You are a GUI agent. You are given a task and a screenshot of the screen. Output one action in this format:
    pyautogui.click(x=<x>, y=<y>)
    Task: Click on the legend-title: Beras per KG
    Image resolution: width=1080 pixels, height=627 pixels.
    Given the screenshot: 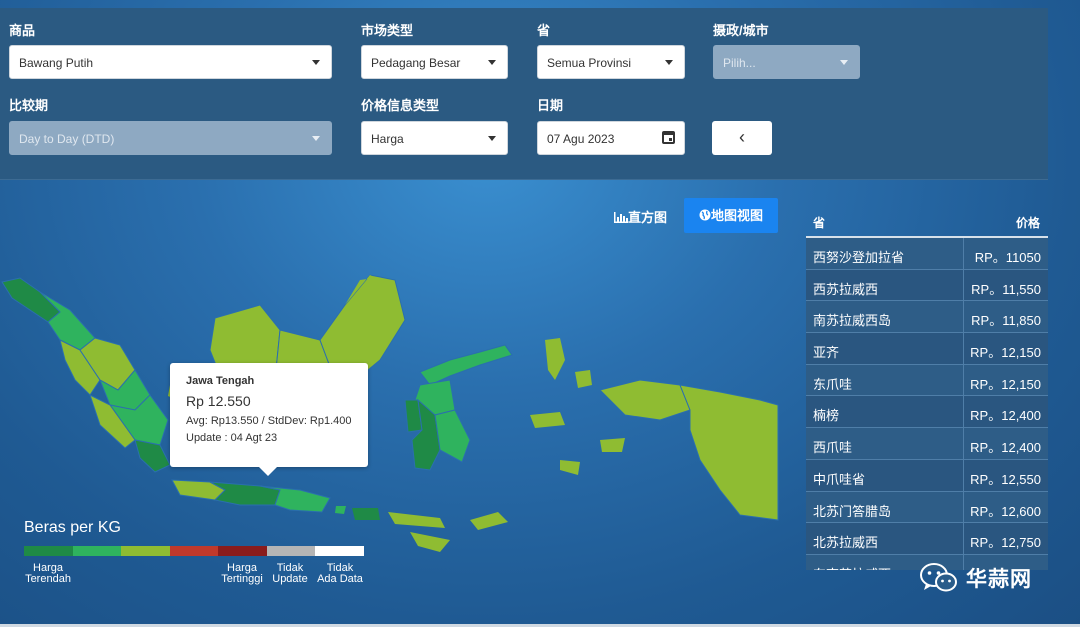 What is the action you would take?
    pyautogui.click(x=72, y=527)
    